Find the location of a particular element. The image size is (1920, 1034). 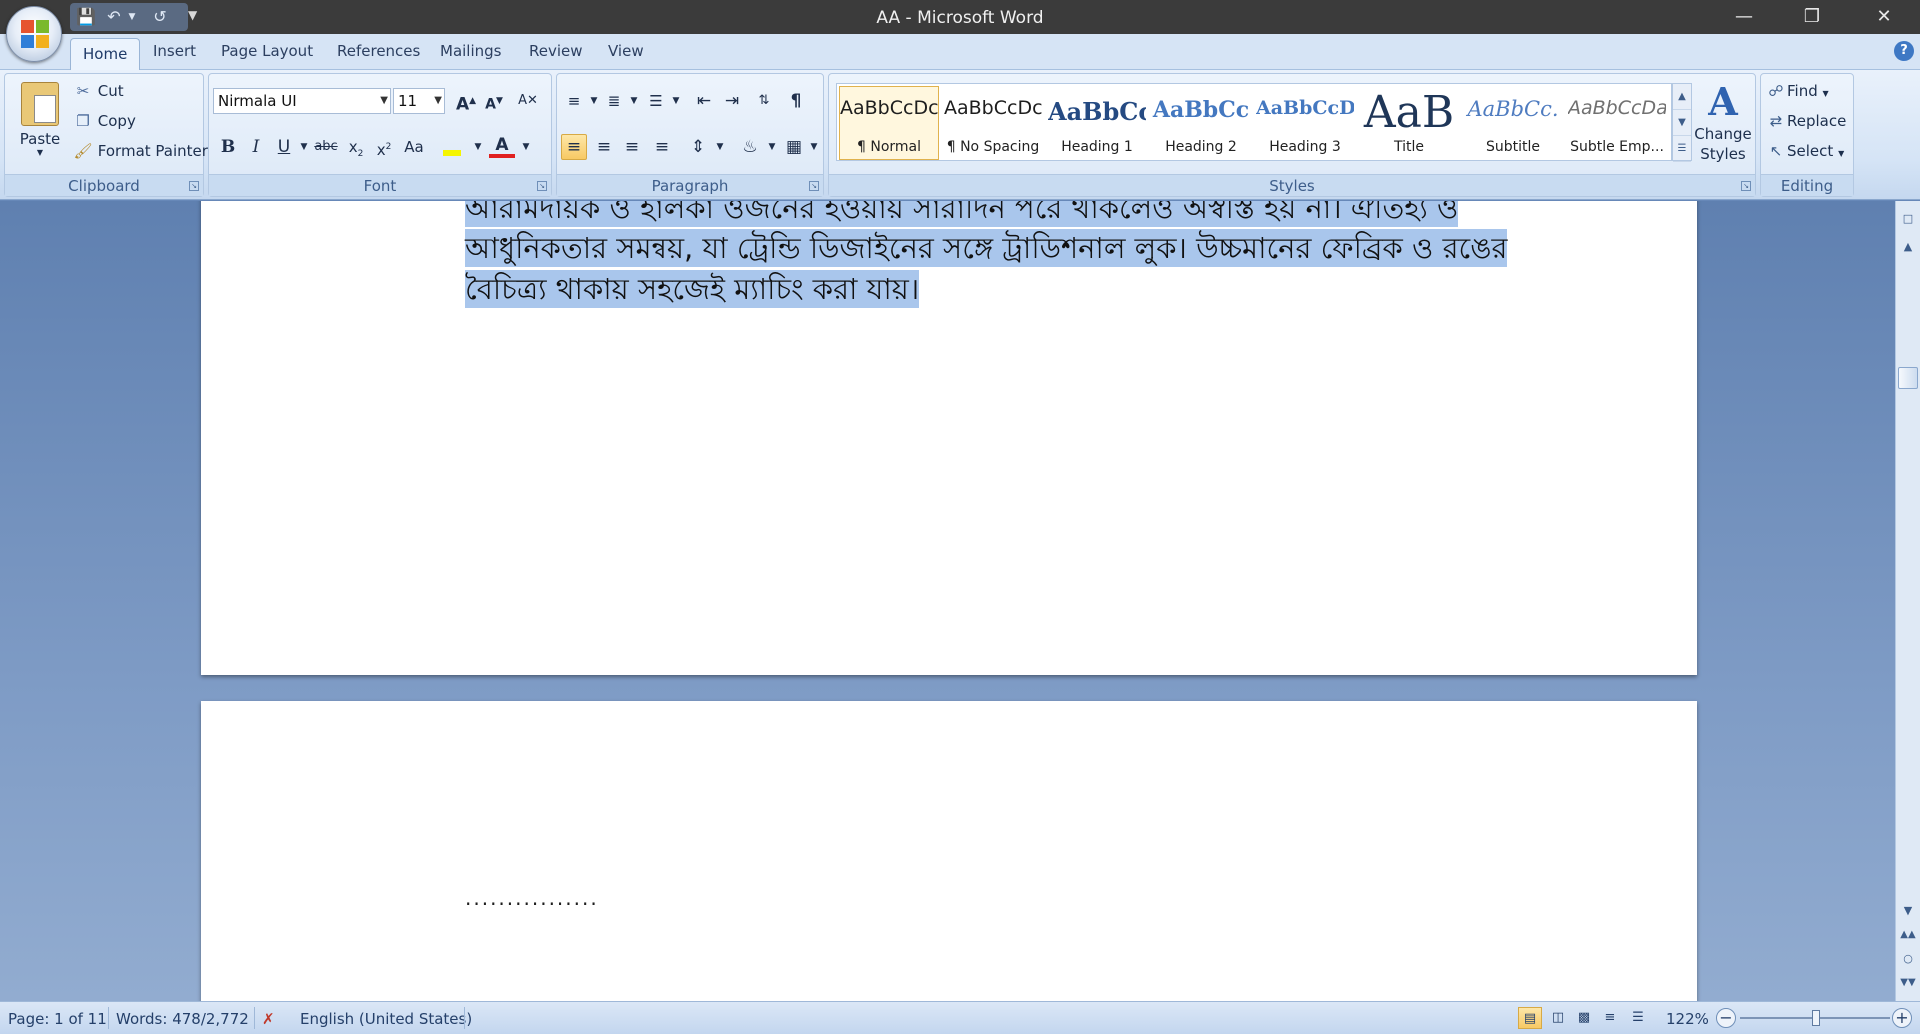

style-heading-3: AaBbCcD Heading 3 is located at coordinates (1305, 123).